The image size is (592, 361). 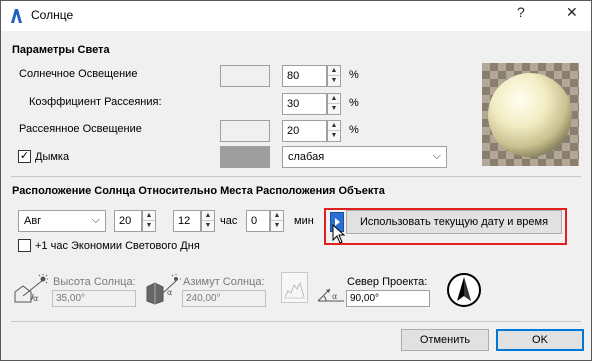 I want to click on sunlight-input: 80, so click(x=304, y=76).